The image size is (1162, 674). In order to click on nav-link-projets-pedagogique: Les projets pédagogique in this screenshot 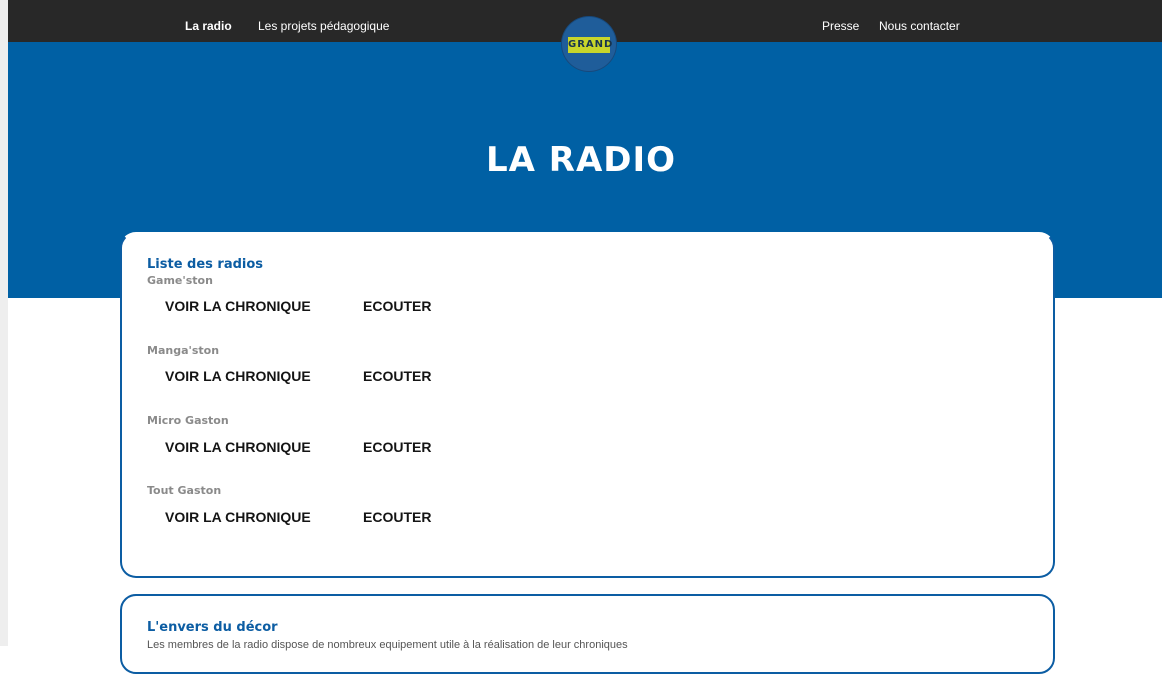, I will do `click(323, 26)`.